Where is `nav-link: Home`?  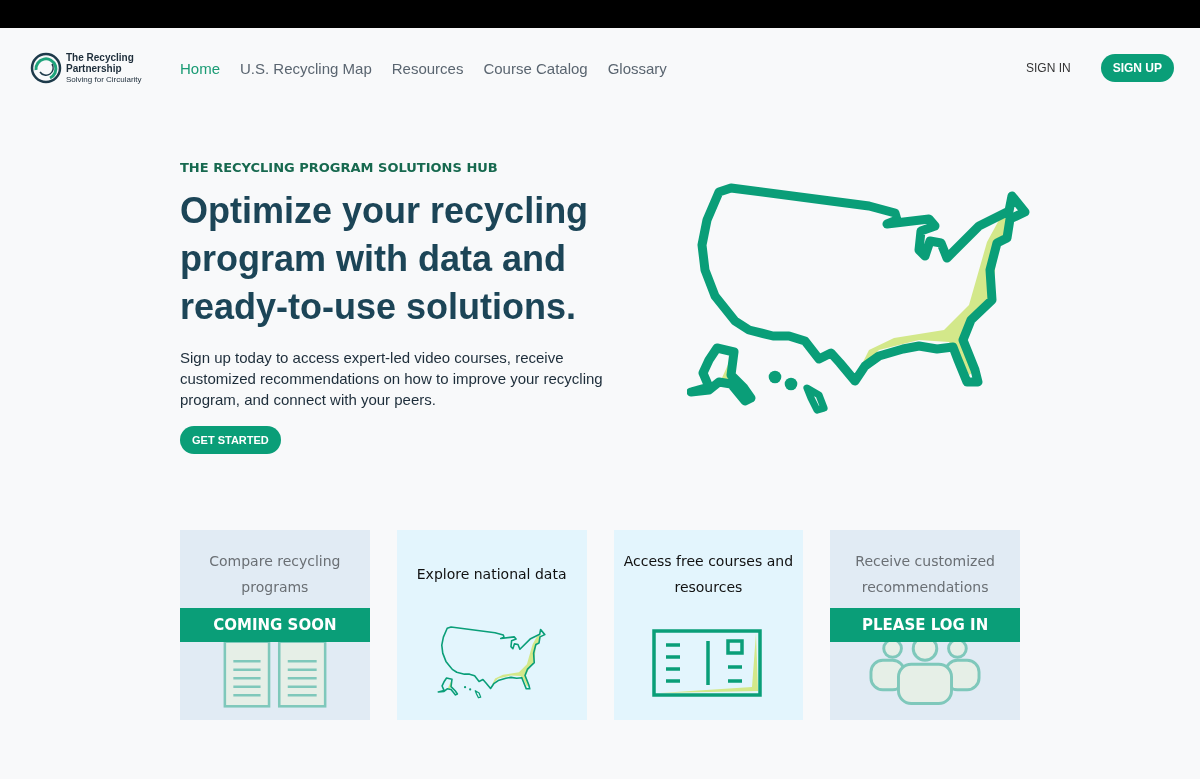
nav-link: Home is located at coordinates (200, 68).